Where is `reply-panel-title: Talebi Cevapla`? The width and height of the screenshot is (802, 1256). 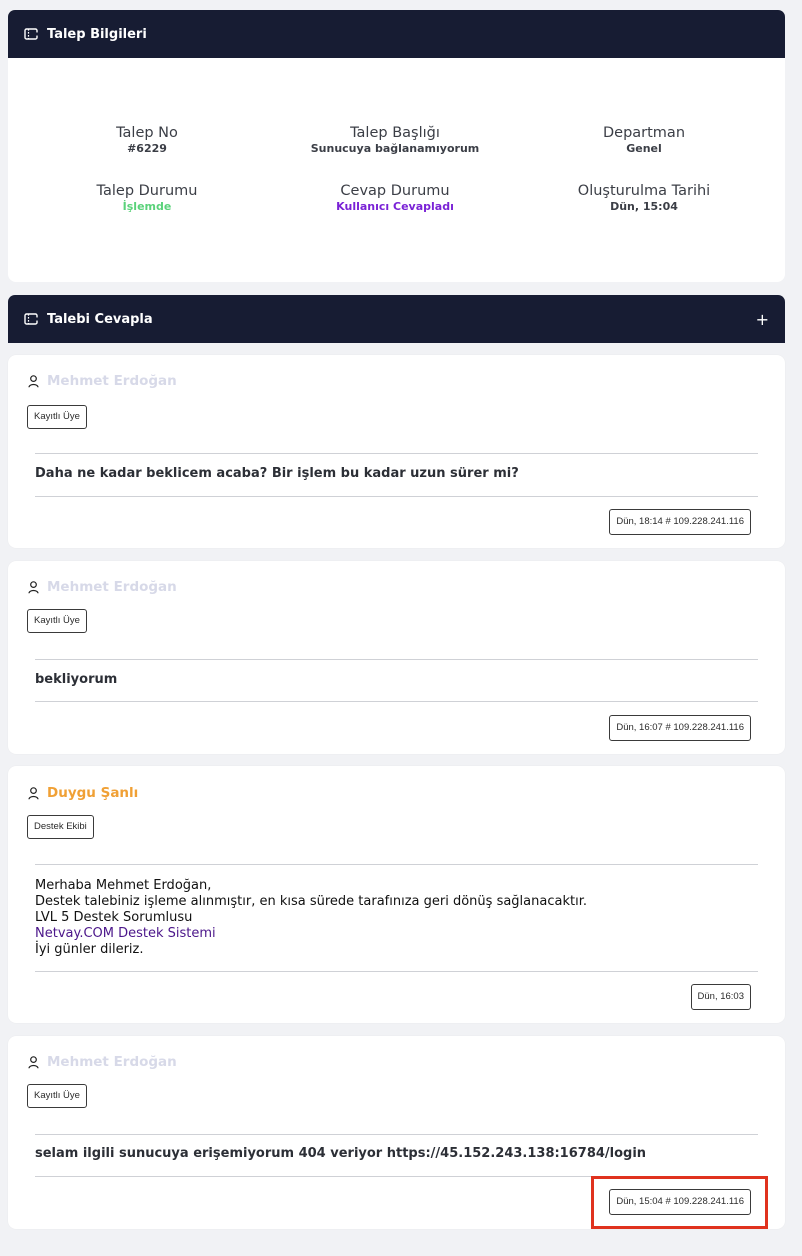 reply-panel-title: Talebi Cevapla is located at coordinates (100, 319).